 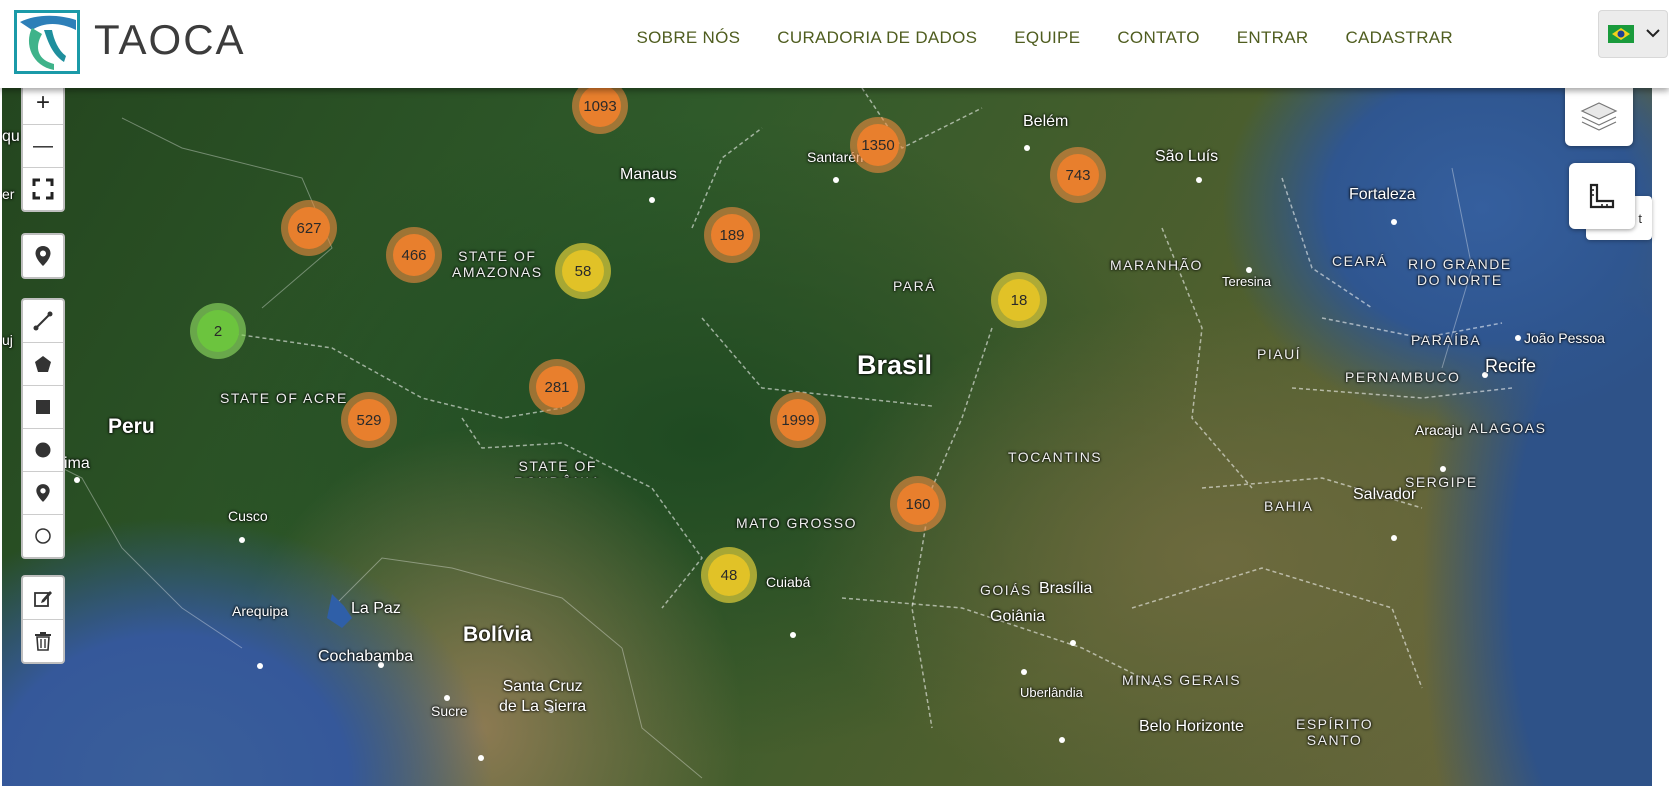 I want to click on label-sucre: Sucre, so click(x=449, y=711).